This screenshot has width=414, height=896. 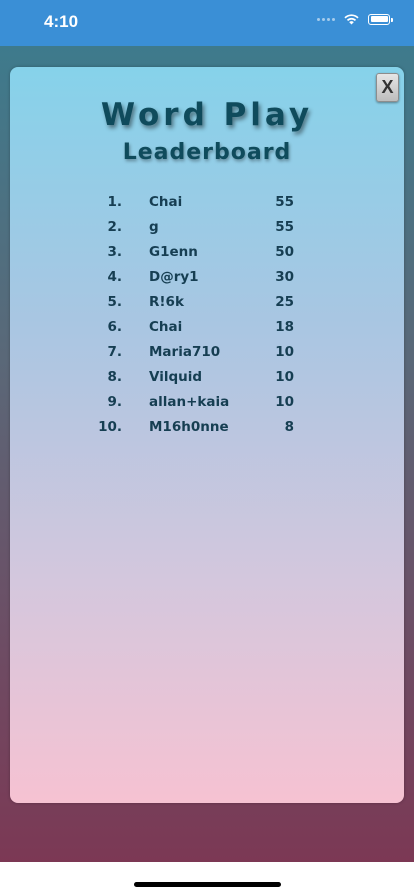 What do you see at coordinates (114, 302) in the screenshot?
I see `rank-label: 5.` at bounding box center [114, 302].